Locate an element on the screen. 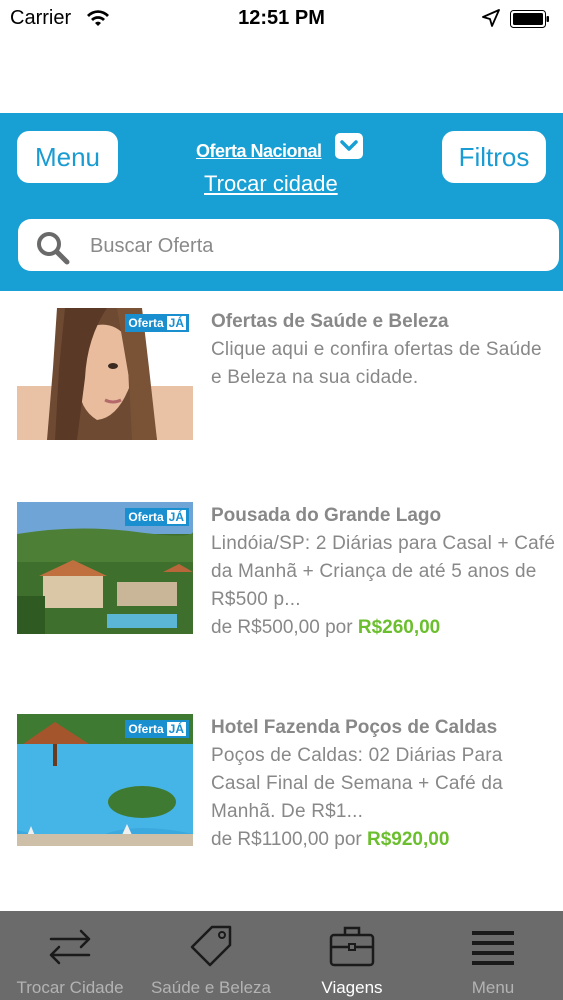  offer-image-hotel: Oferta JÁ is located at coordinates (105, 780).